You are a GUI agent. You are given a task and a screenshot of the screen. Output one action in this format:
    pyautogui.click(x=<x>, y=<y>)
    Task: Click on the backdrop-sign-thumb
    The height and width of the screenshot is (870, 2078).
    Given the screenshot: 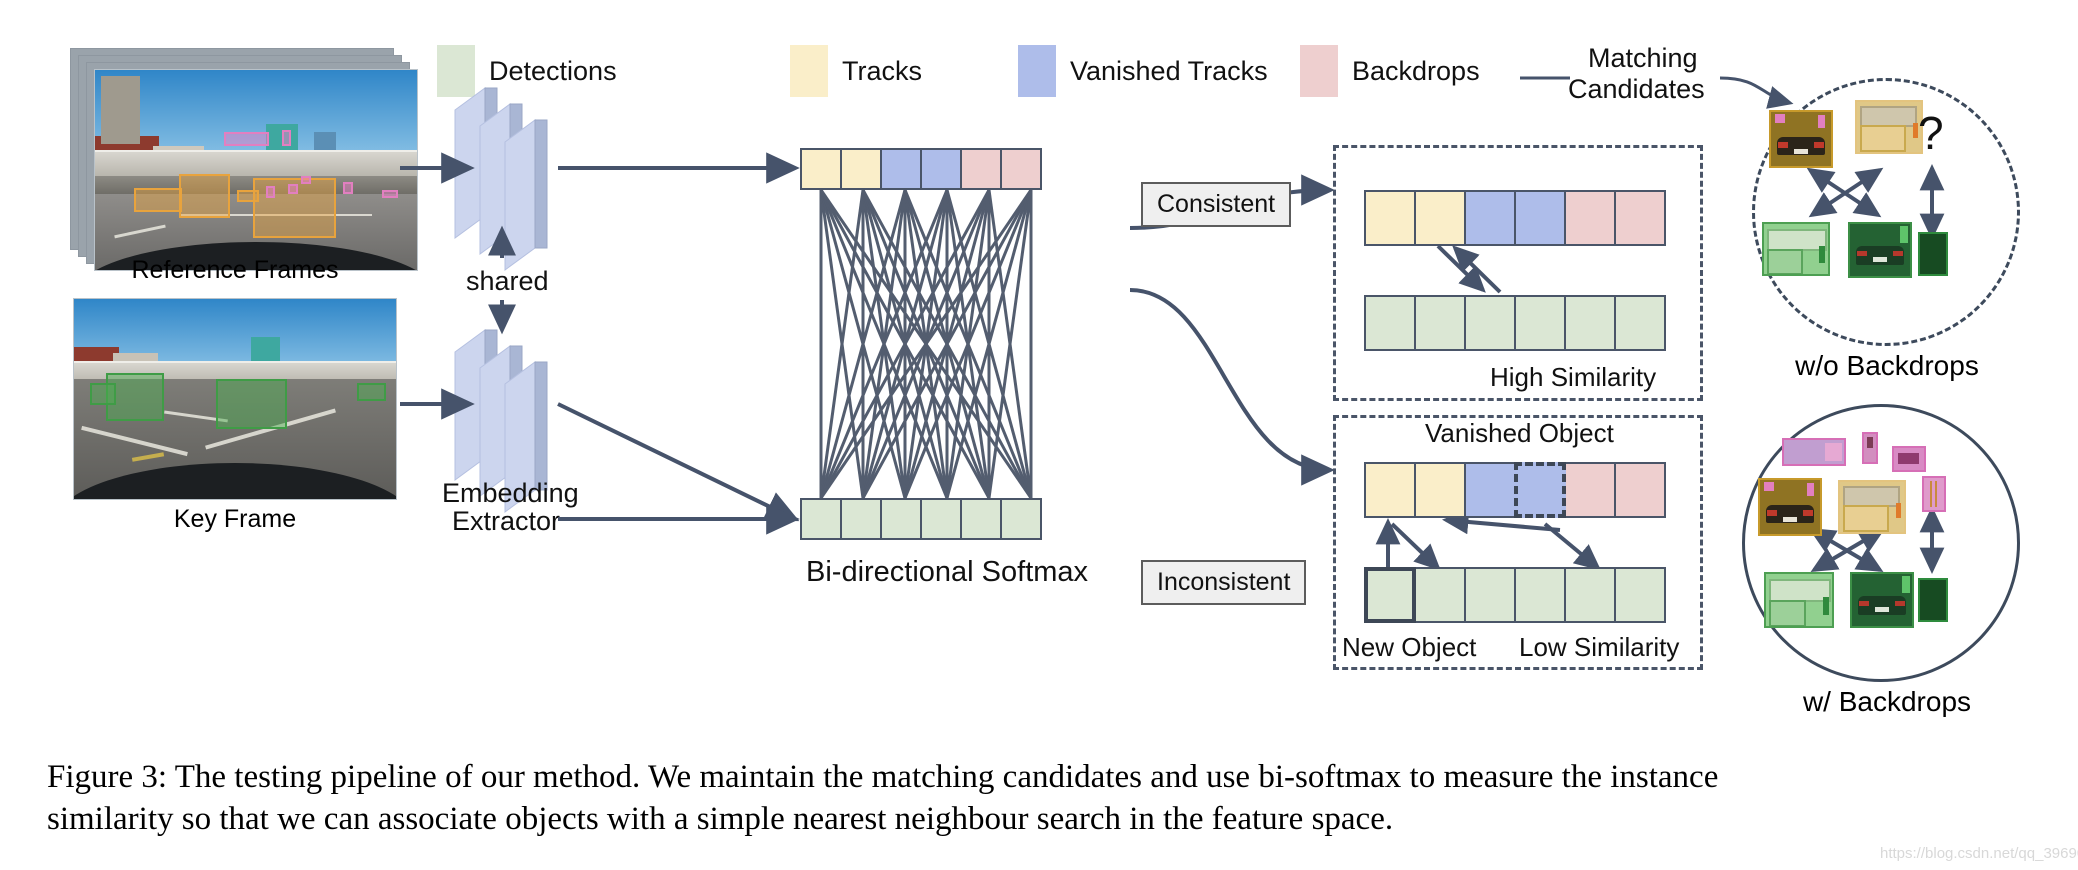 What is the action you would take?
    pyautogui.click(x=1870, y=448)
    